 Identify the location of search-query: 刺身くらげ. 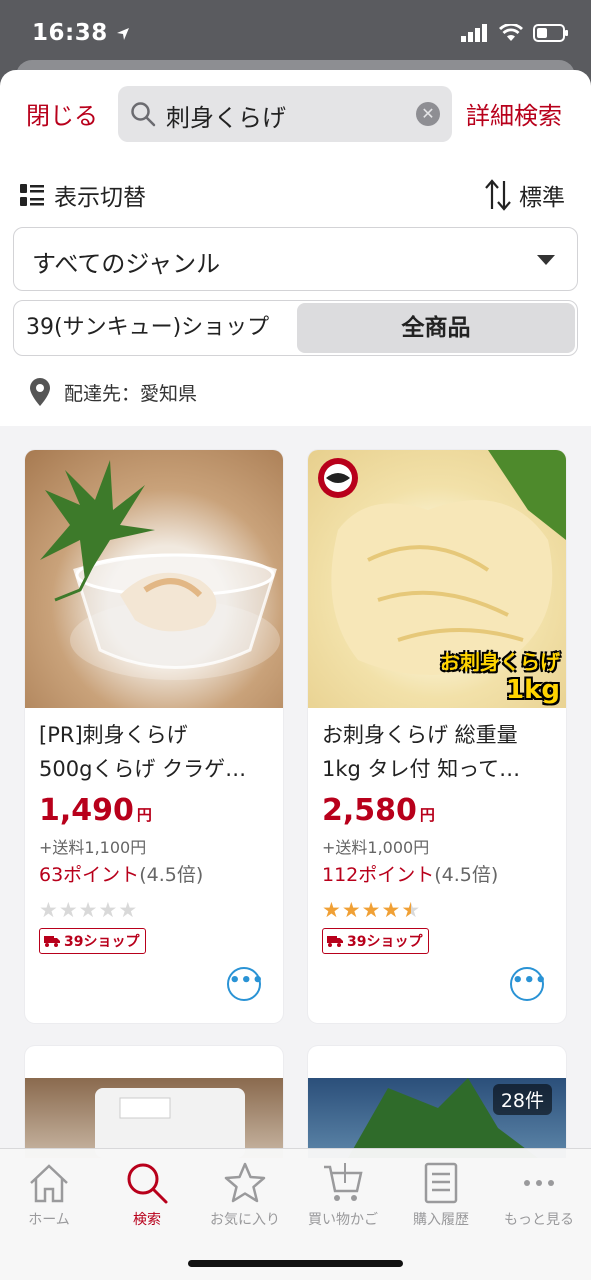
(226, 118).